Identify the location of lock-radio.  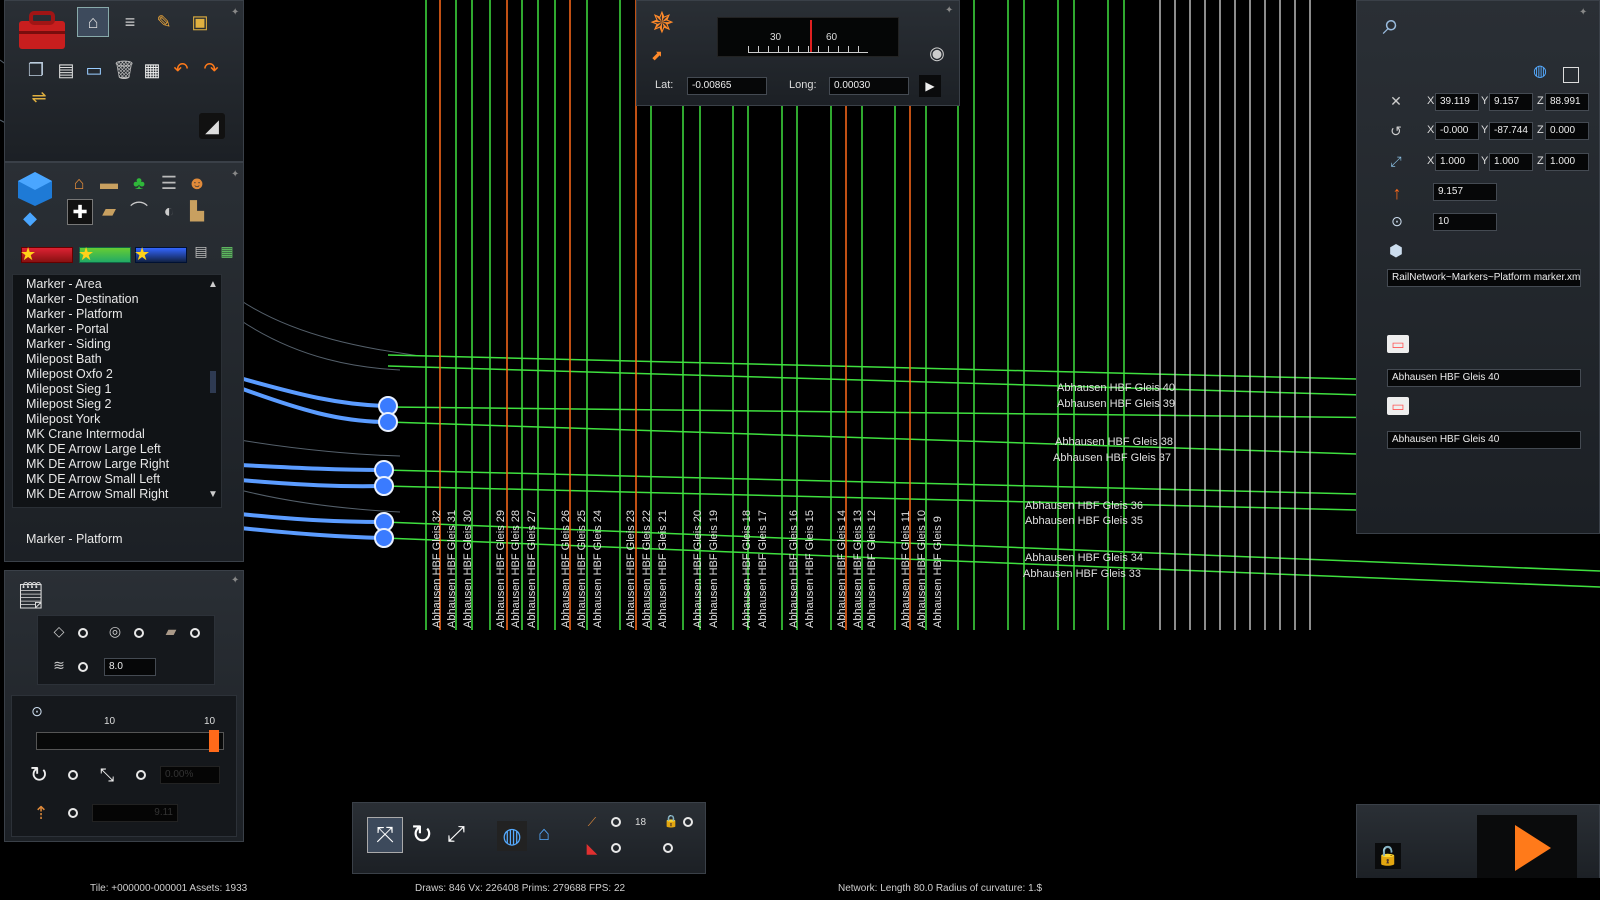
(688, 822).